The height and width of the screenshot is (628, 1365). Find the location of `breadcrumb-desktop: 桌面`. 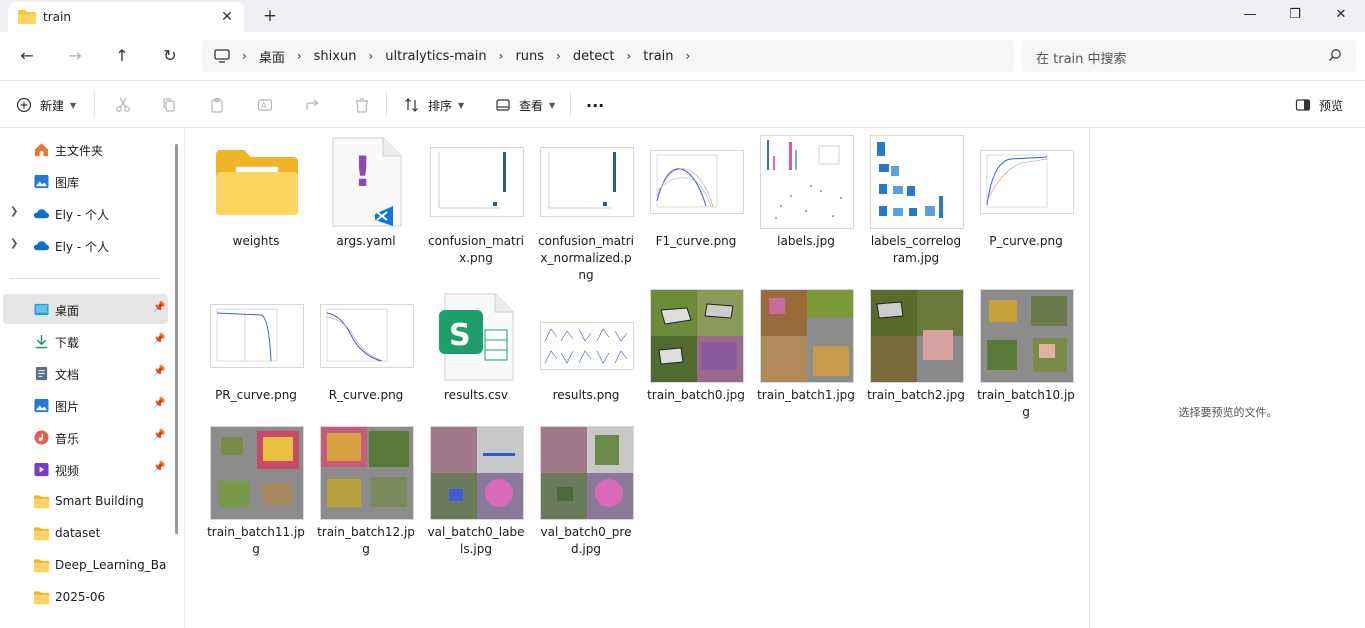

breadcrumb-desktop: 桌面 is located at coordinates (272, 56).